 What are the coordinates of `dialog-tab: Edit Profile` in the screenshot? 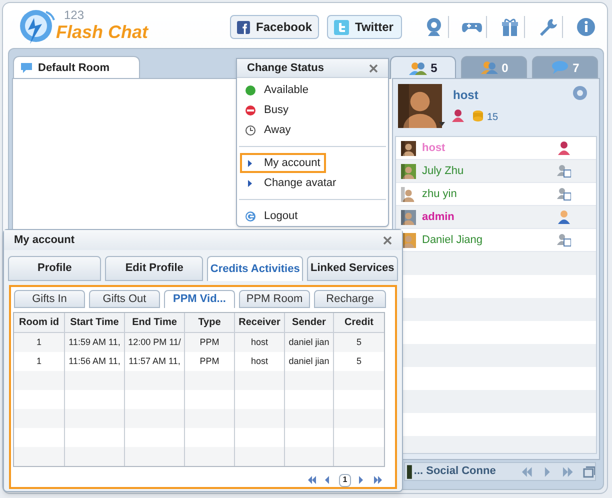 It's located at (154, 268).